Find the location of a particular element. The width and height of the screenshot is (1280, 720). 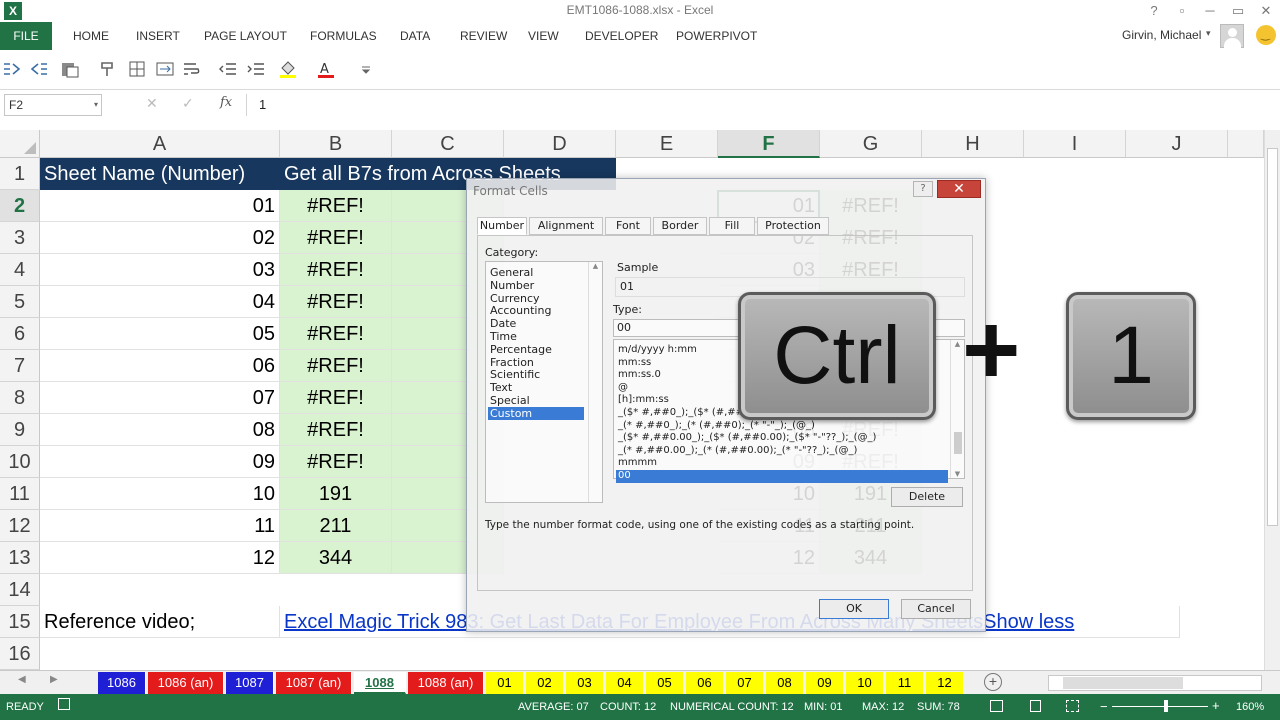

cell-b8: #REF! is located at coordinates (336, 398).